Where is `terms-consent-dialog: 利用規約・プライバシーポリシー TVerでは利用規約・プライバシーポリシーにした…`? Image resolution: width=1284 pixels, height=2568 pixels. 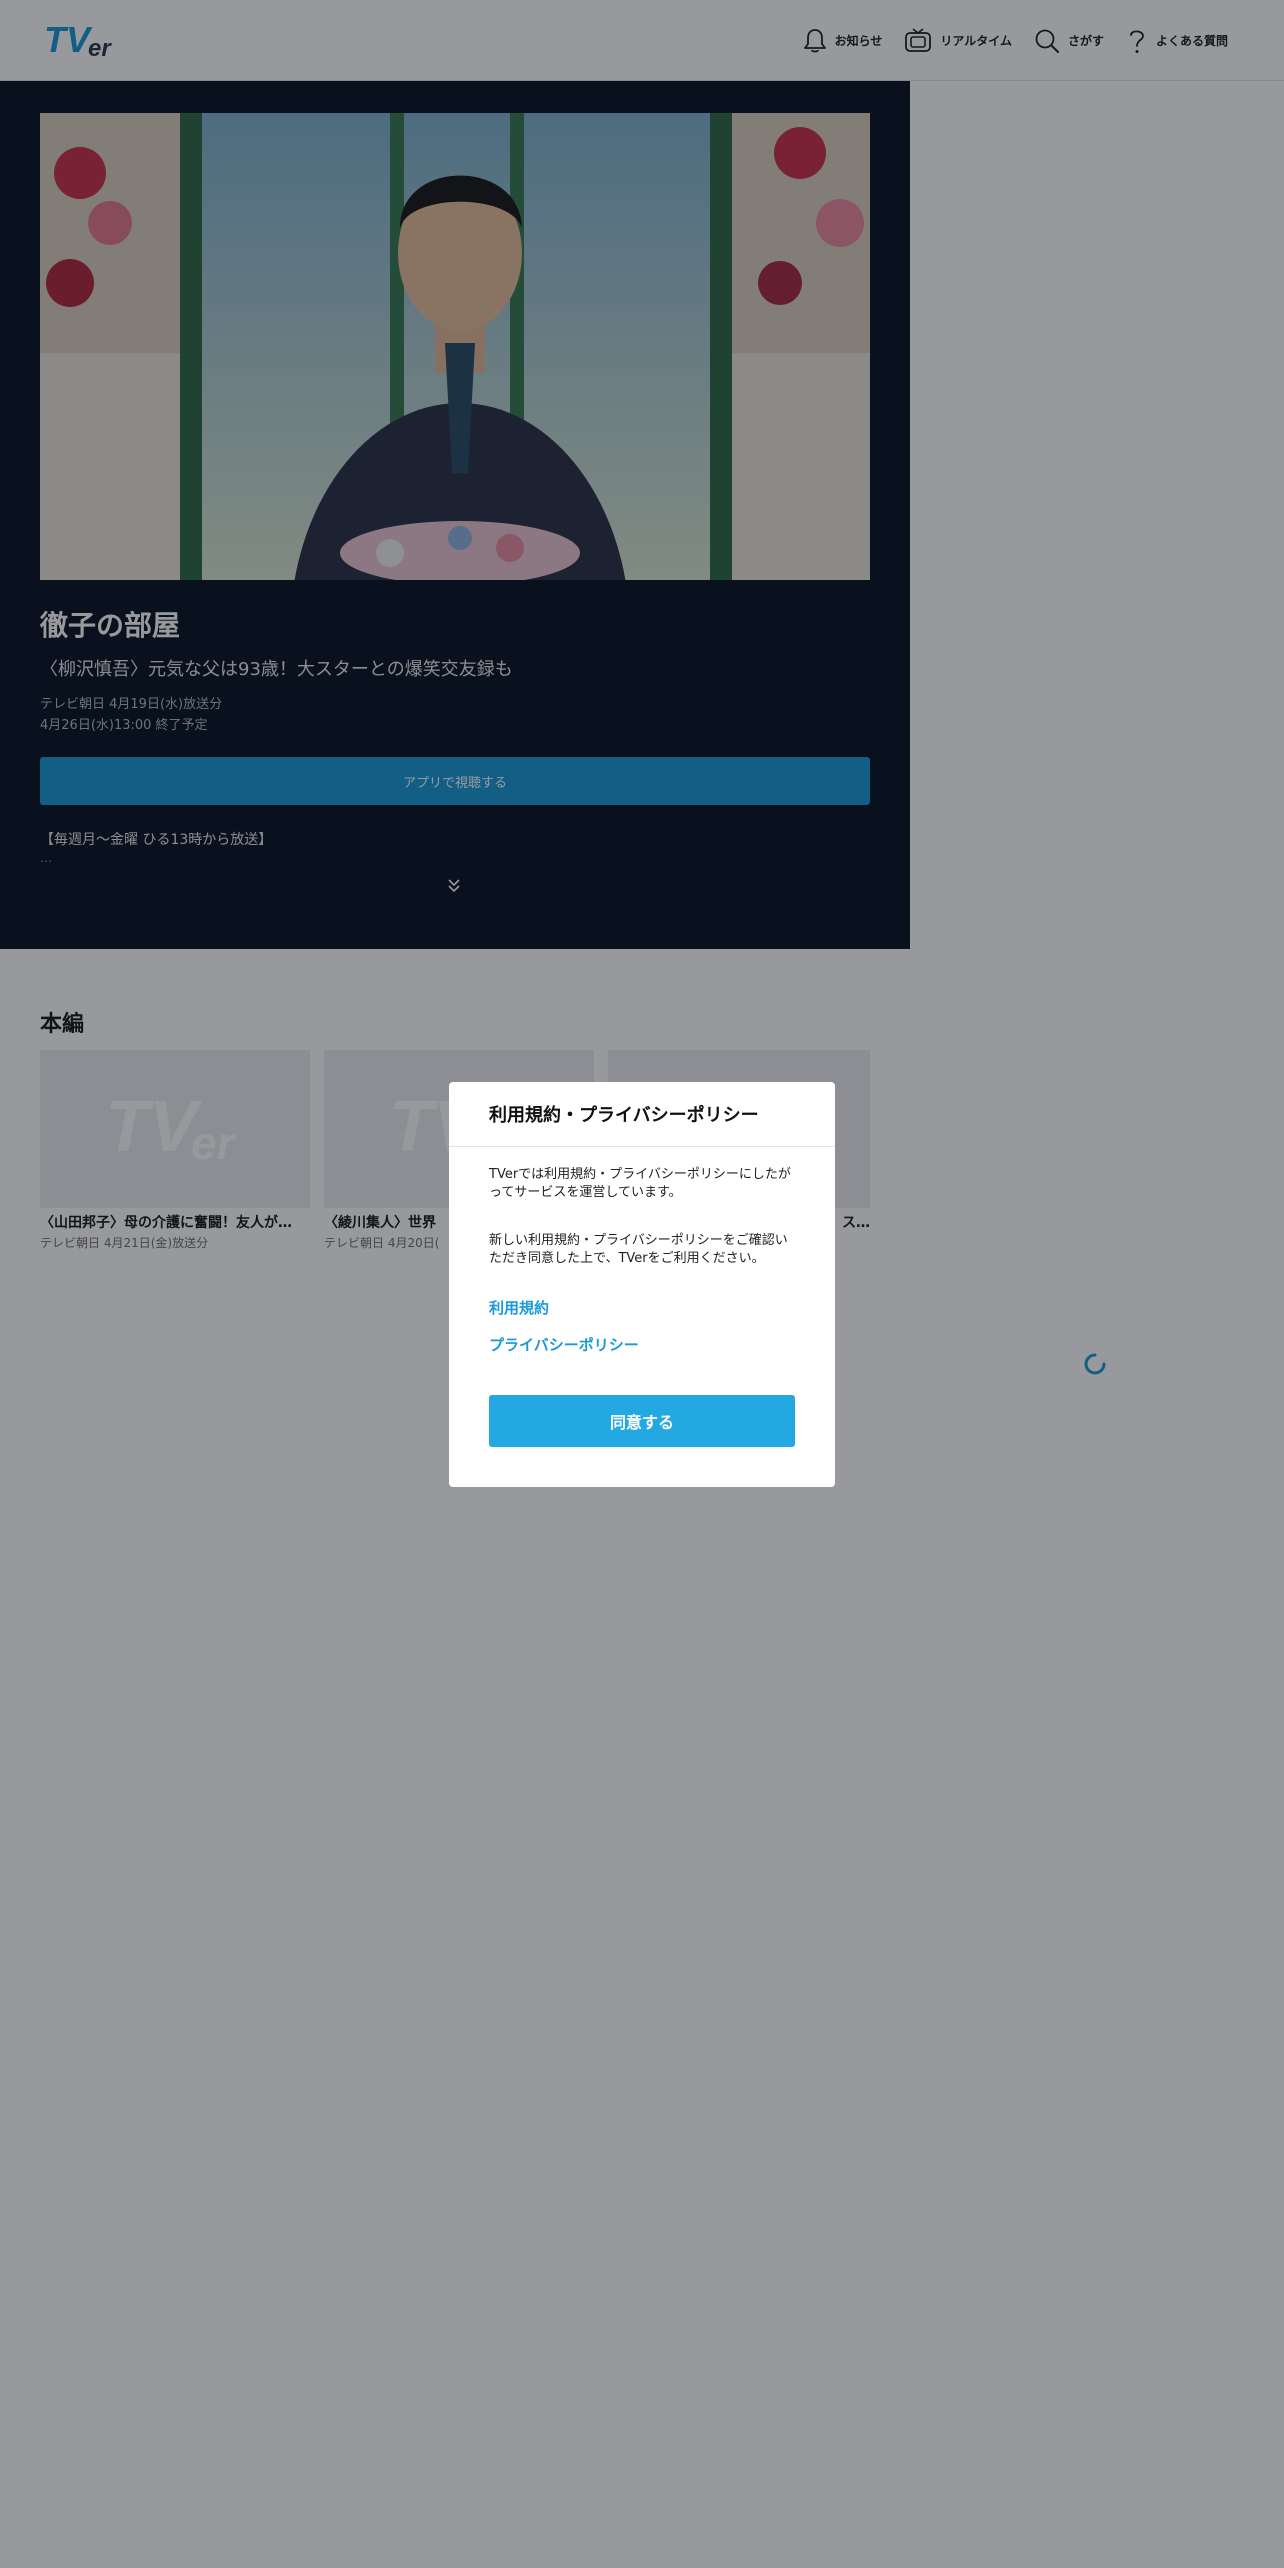 terms-consent-dialog: 利用規約・プライバシーポリシー TVerでは利用規約・プライバシーポリシーにした… is located at coordinates (642, 1284).